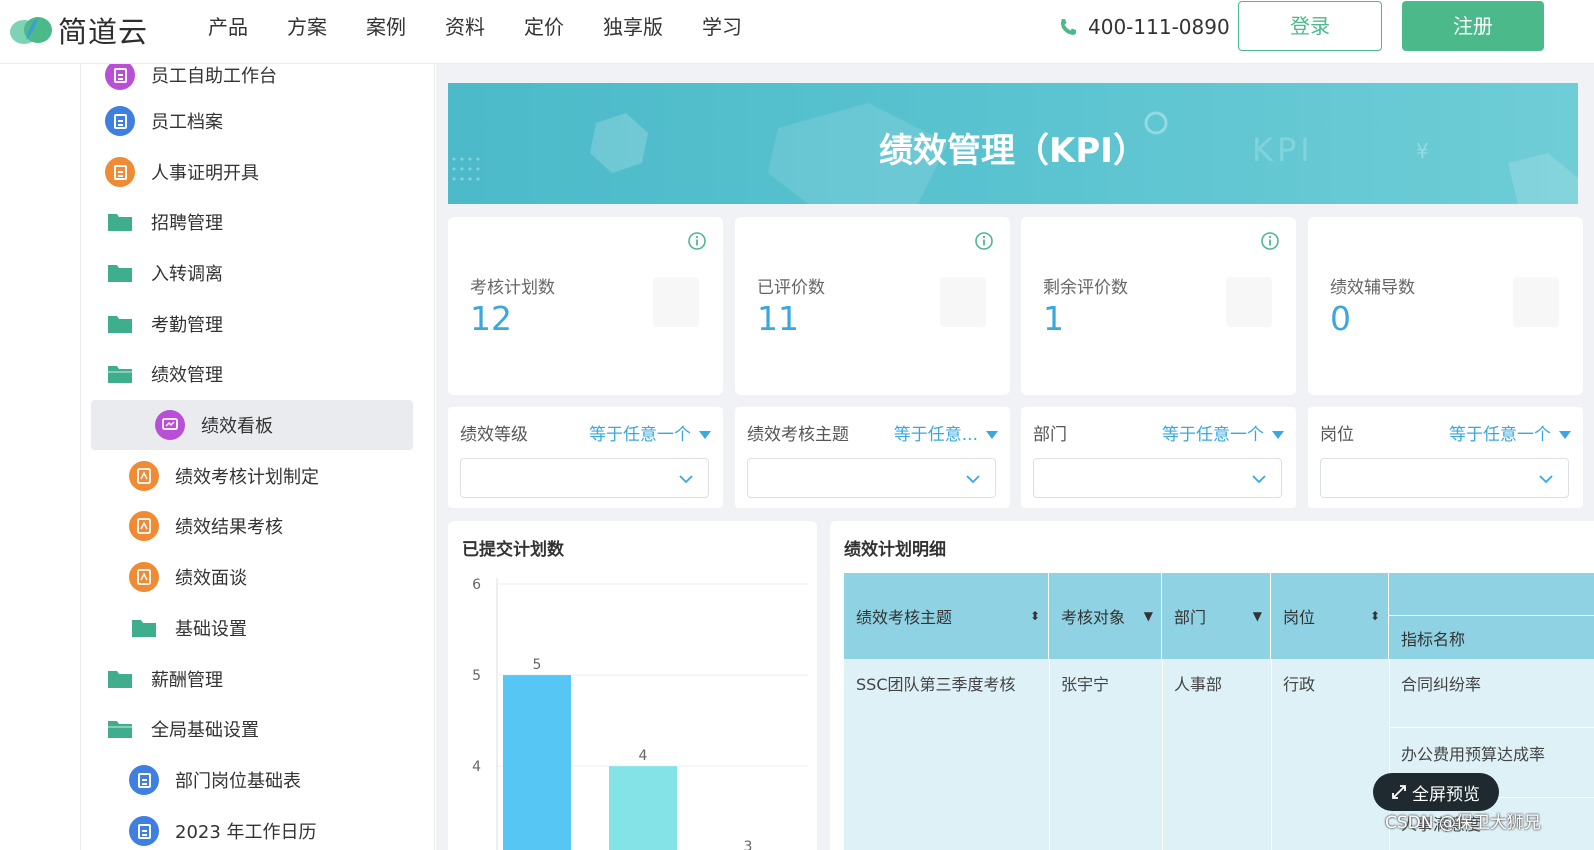 This screenshot has width=1594, height=850. I want to click on header-topic: 绩效考核主题 ⬍, so click(946, 616).